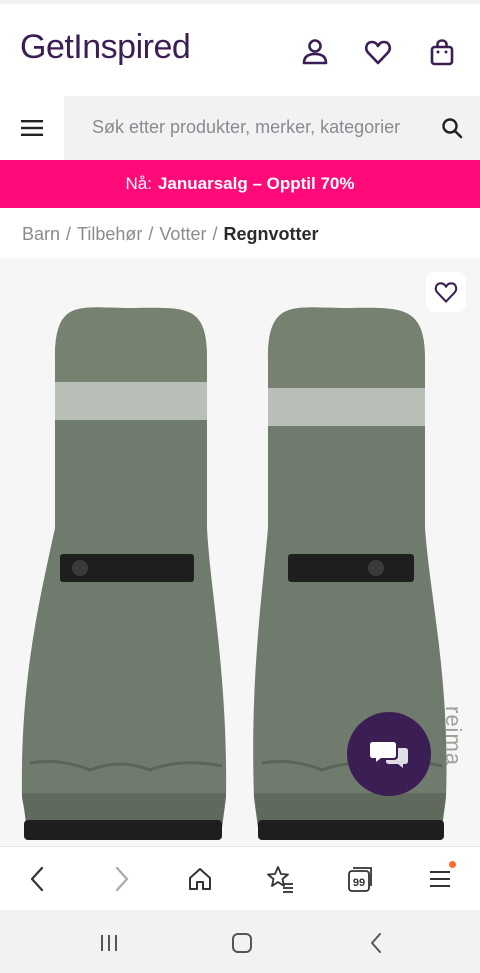 The height and width of the screenshot is (973, 480). I want to click on promo-prefix: Nå:, so click(138, 183).